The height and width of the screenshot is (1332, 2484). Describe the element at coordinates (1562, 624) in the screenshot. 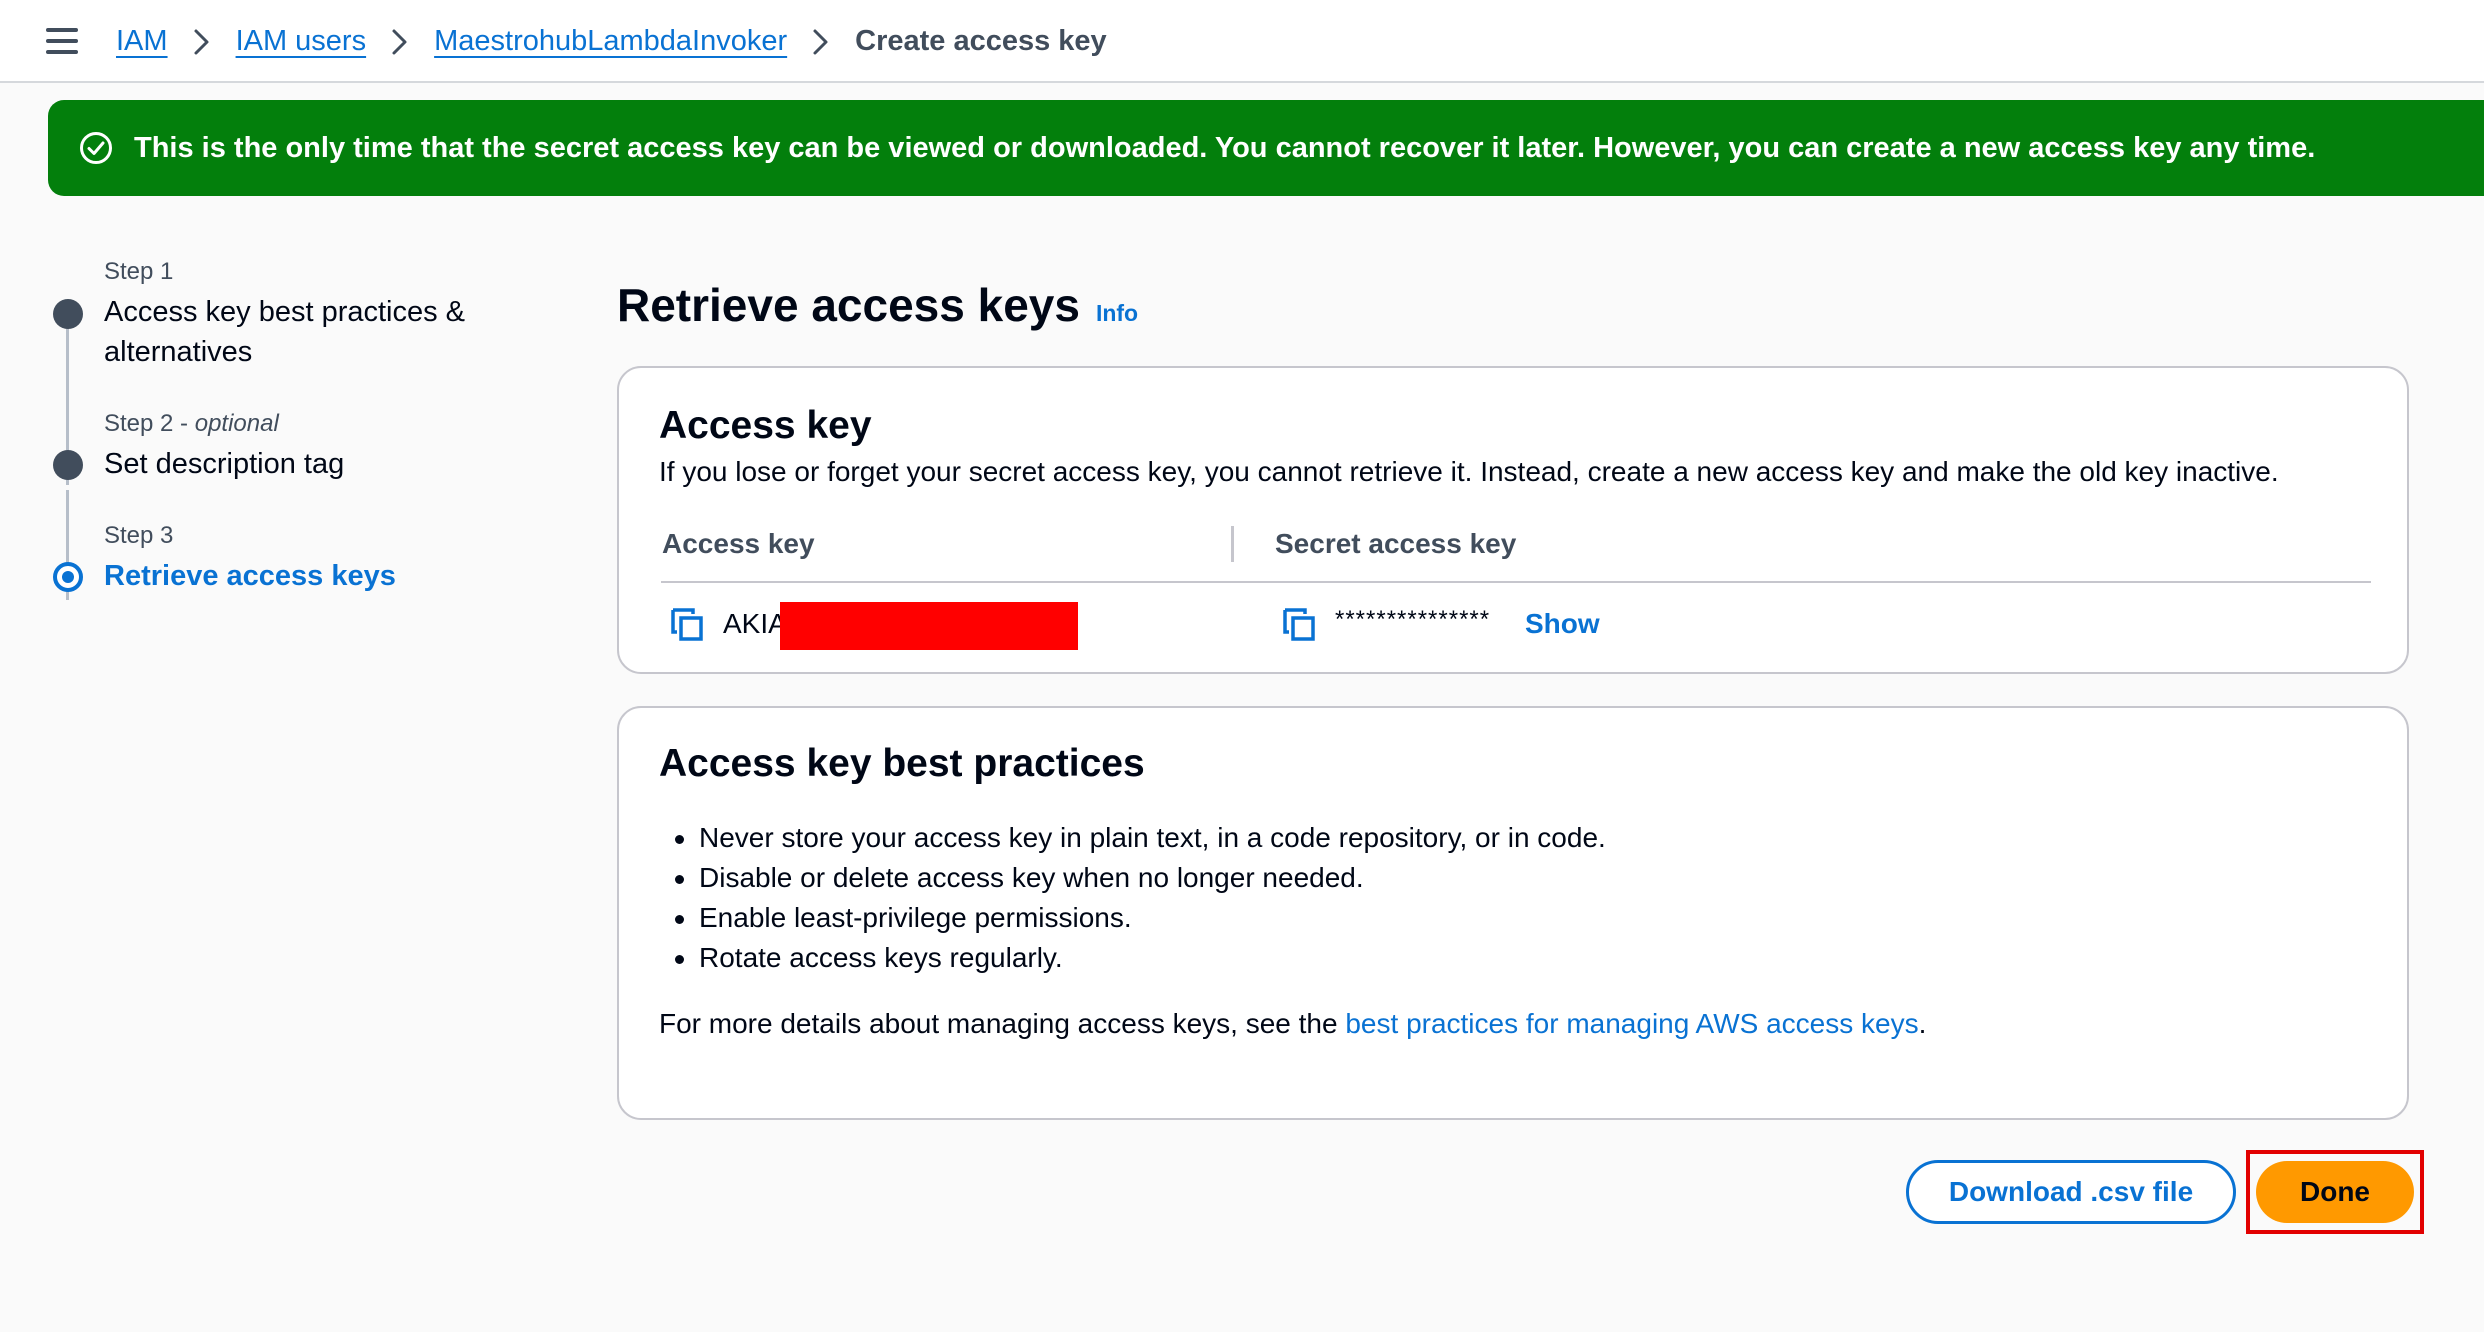

I see `show-secret-link: Show` at that location.